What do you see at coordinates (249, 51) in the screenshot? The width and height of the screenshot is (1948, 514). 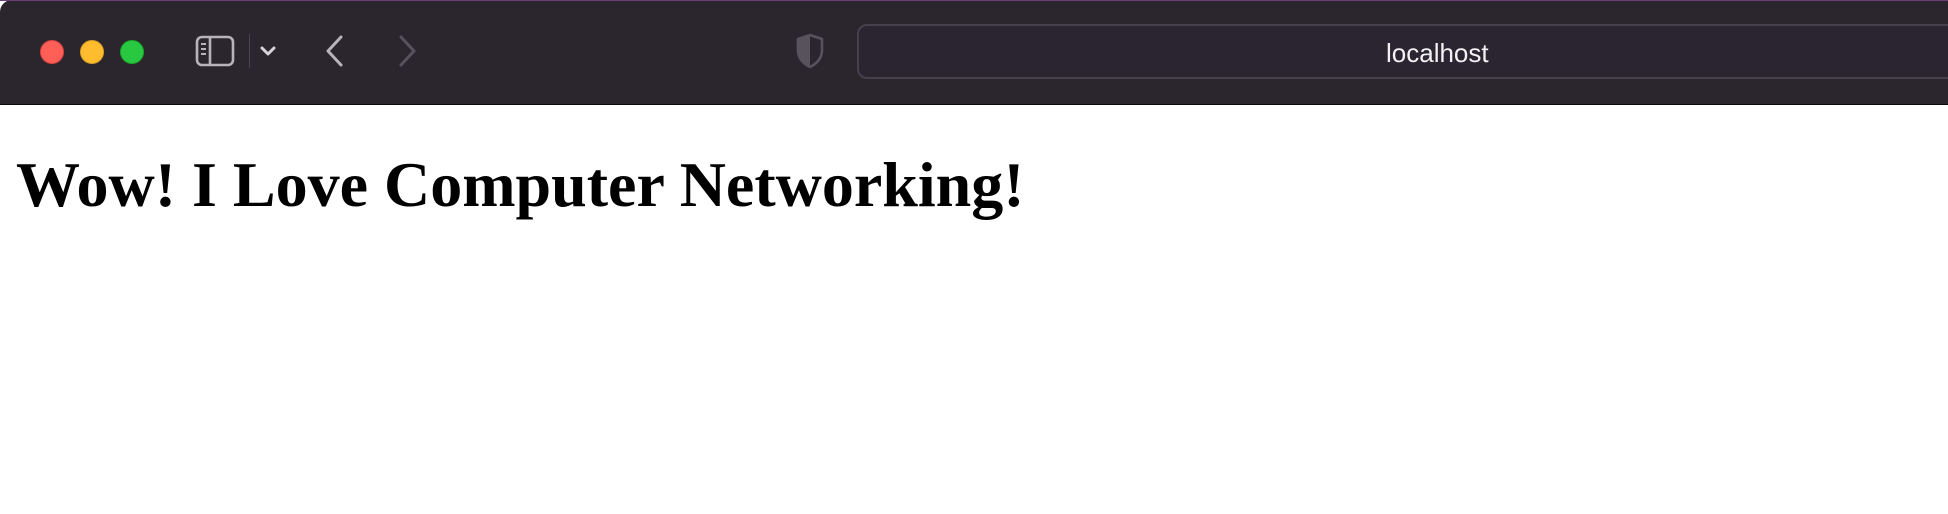 I see `toolbar-divider` at bounding box center [249, 51].